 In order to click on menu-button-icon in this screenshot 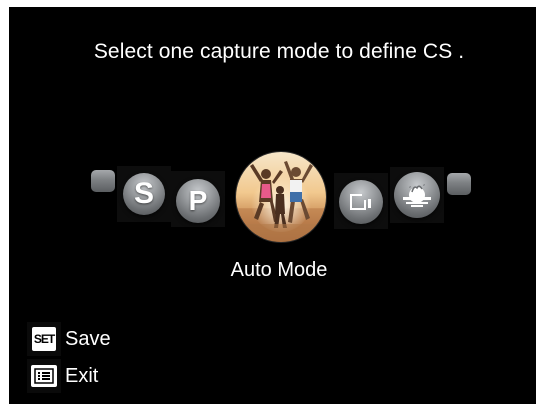, I will do `click(44, 376)`.